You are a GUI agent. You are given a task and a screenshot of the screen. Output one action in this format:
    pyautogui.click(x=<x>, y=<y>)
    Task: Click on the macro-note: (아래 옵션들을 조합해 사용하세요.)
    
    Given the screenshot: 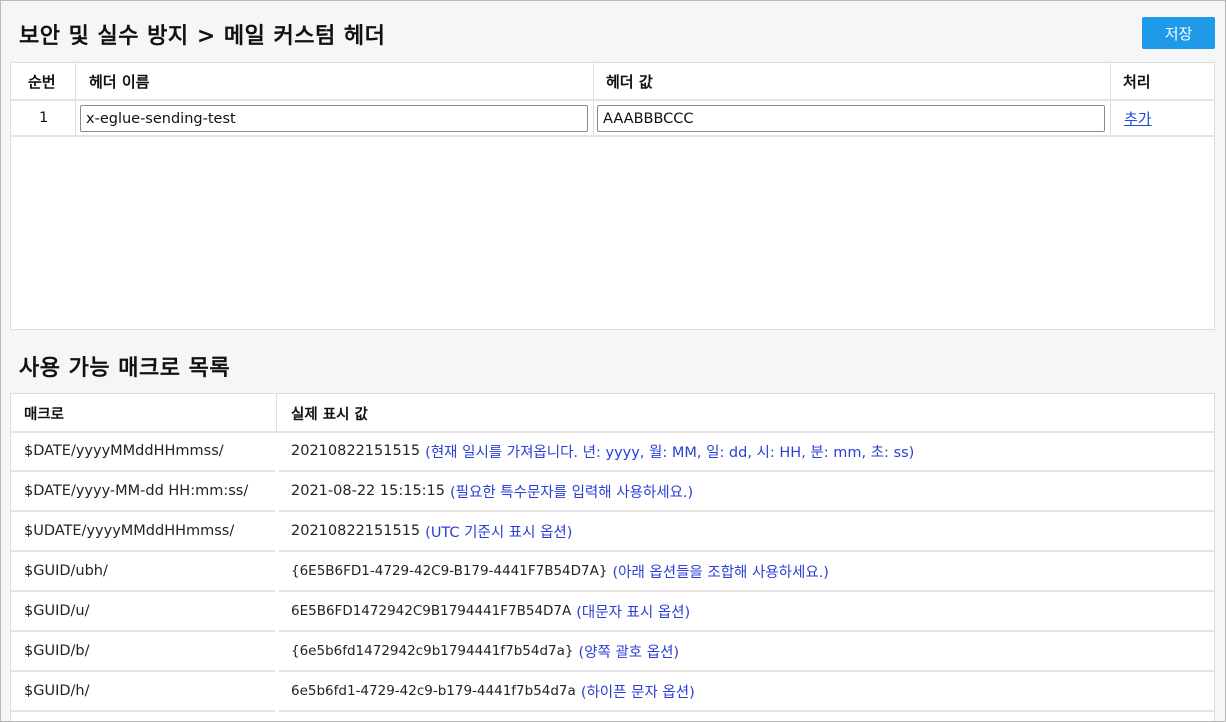 What is the action you would take?
    pyautogui.click(x=720, y=572)
    